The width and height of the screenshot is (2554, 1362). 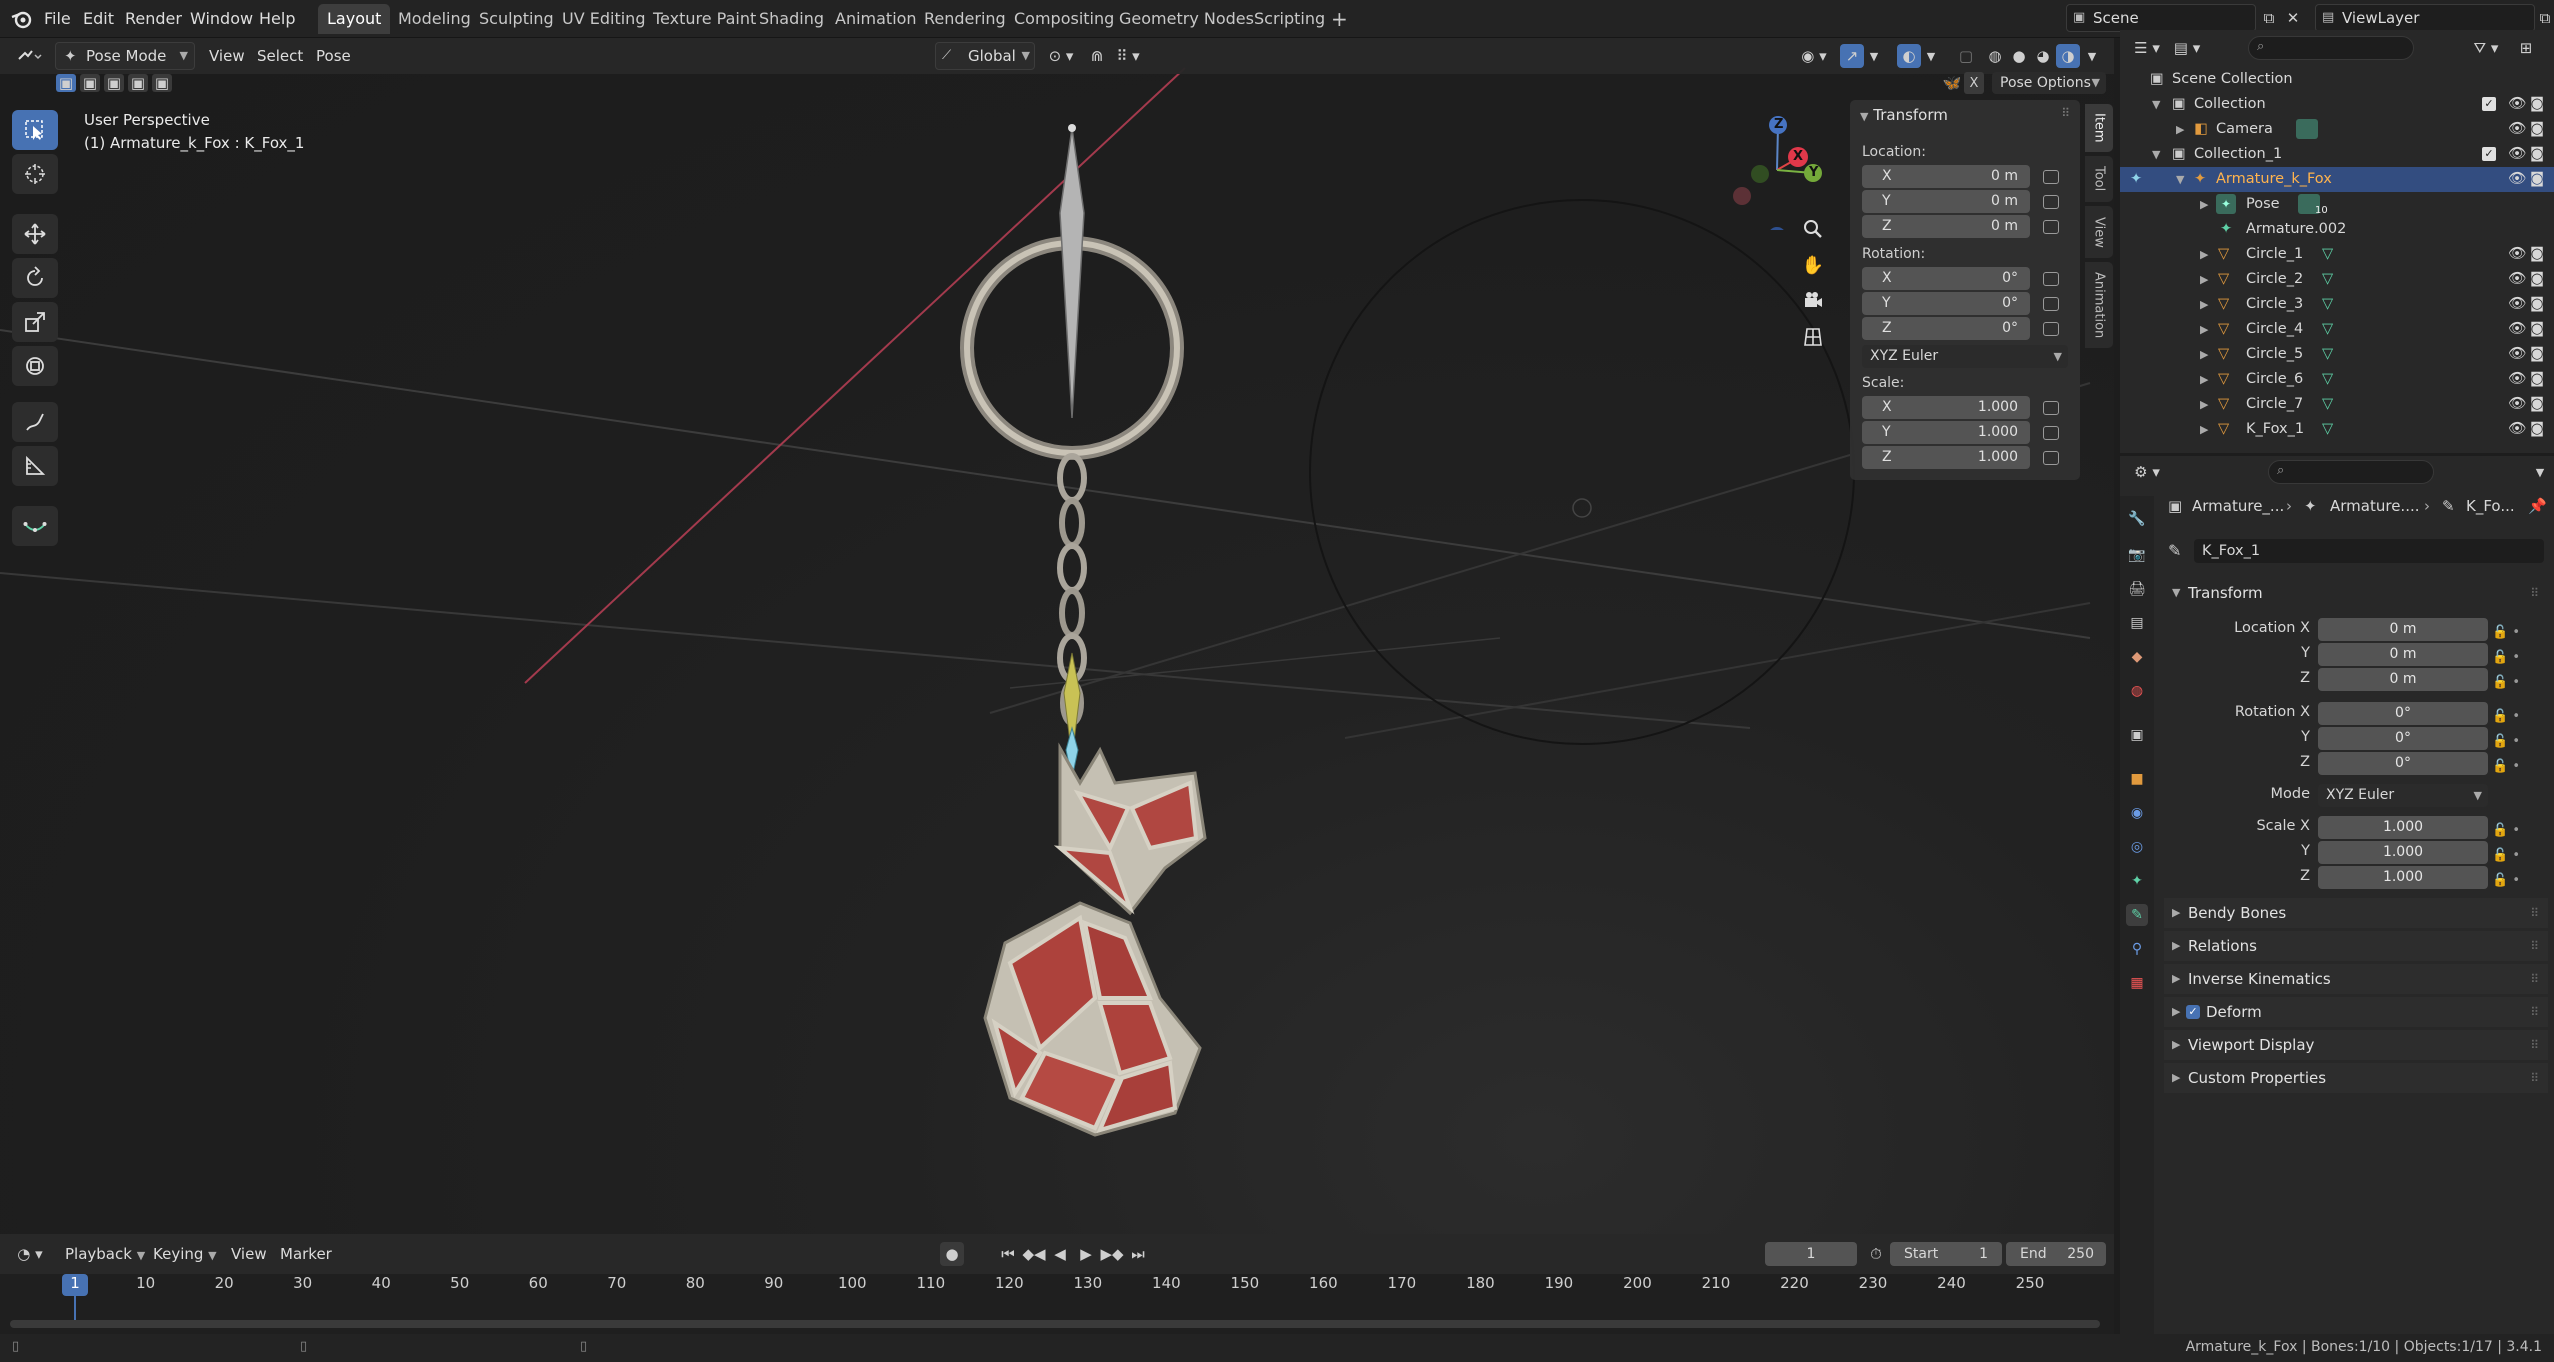 What do you see at coordinates (2137, 983) in the screenshot?
I see `texture-tab-icon: ▦` at bounding box center [2137, 983].